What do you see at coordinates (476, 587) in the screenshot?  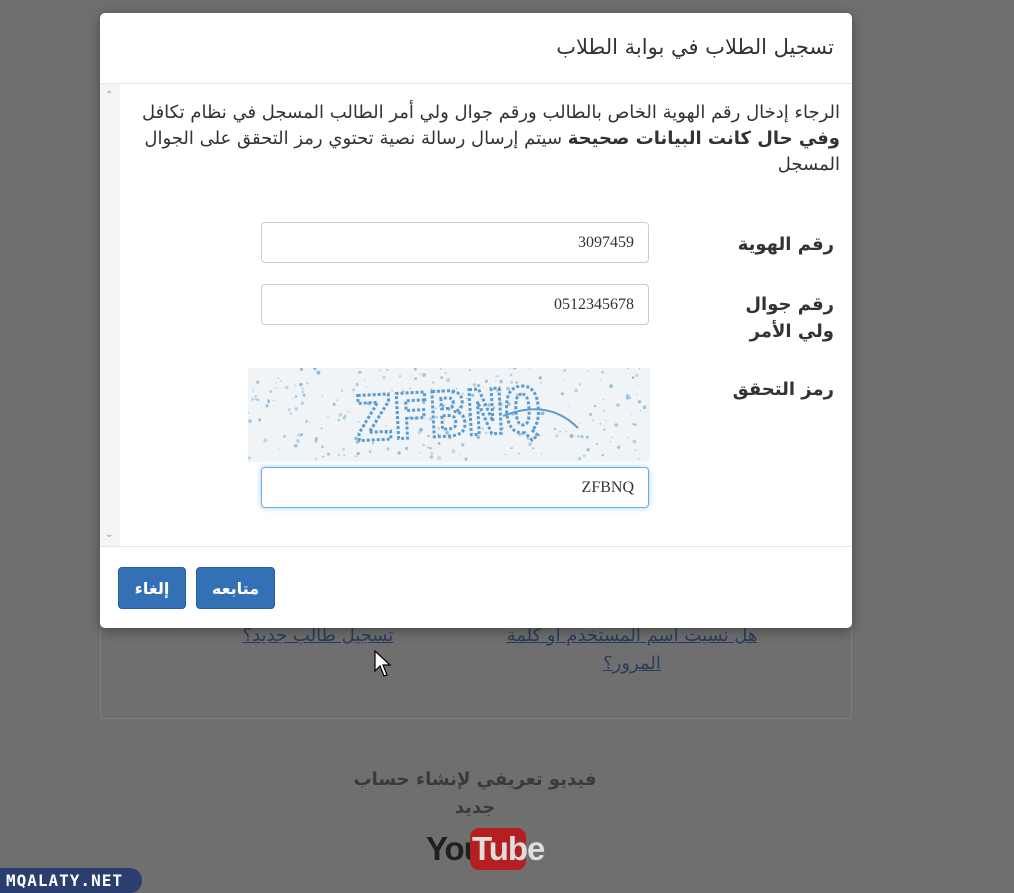 I see `modal-footer: إلغاء متابعه` at bounding box center [476, 587].